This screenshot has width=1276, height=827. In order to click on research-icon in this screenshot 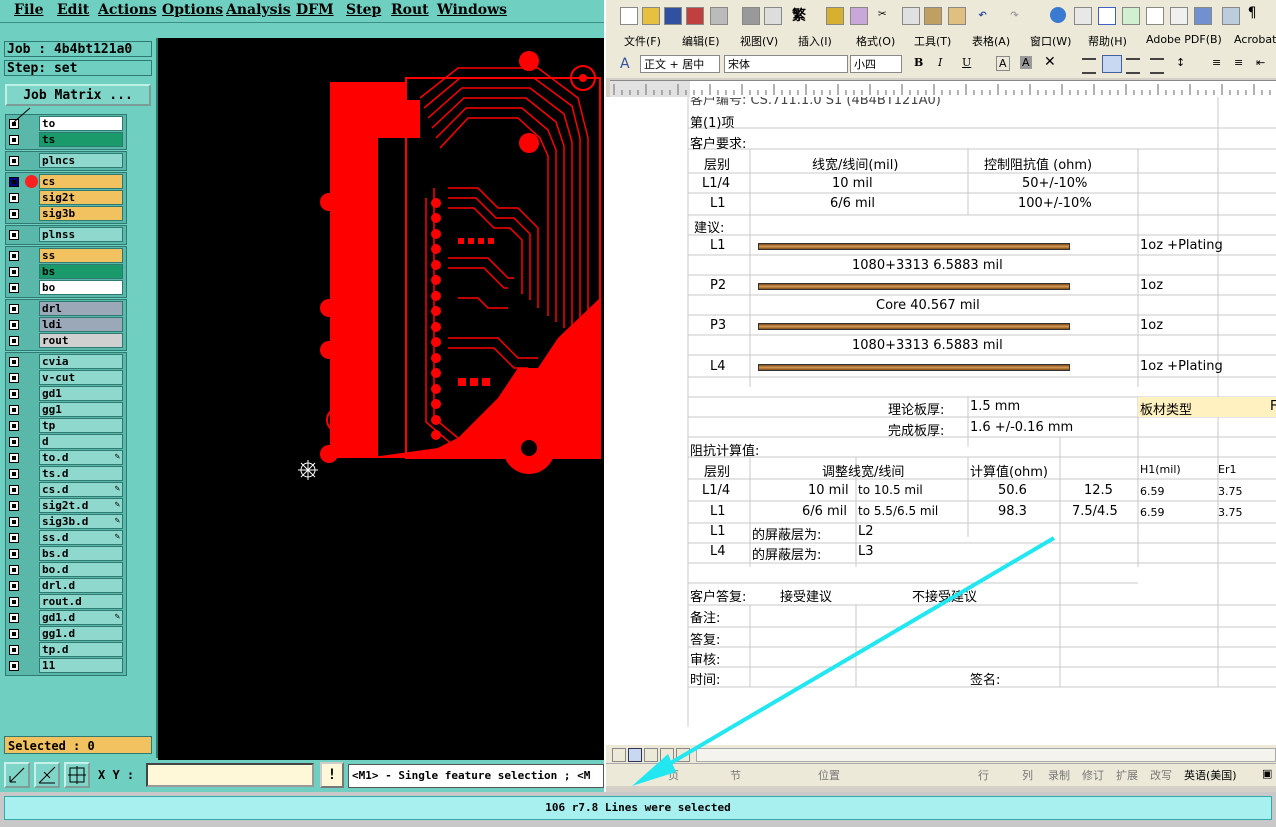, I will do `click(859, 16)`.